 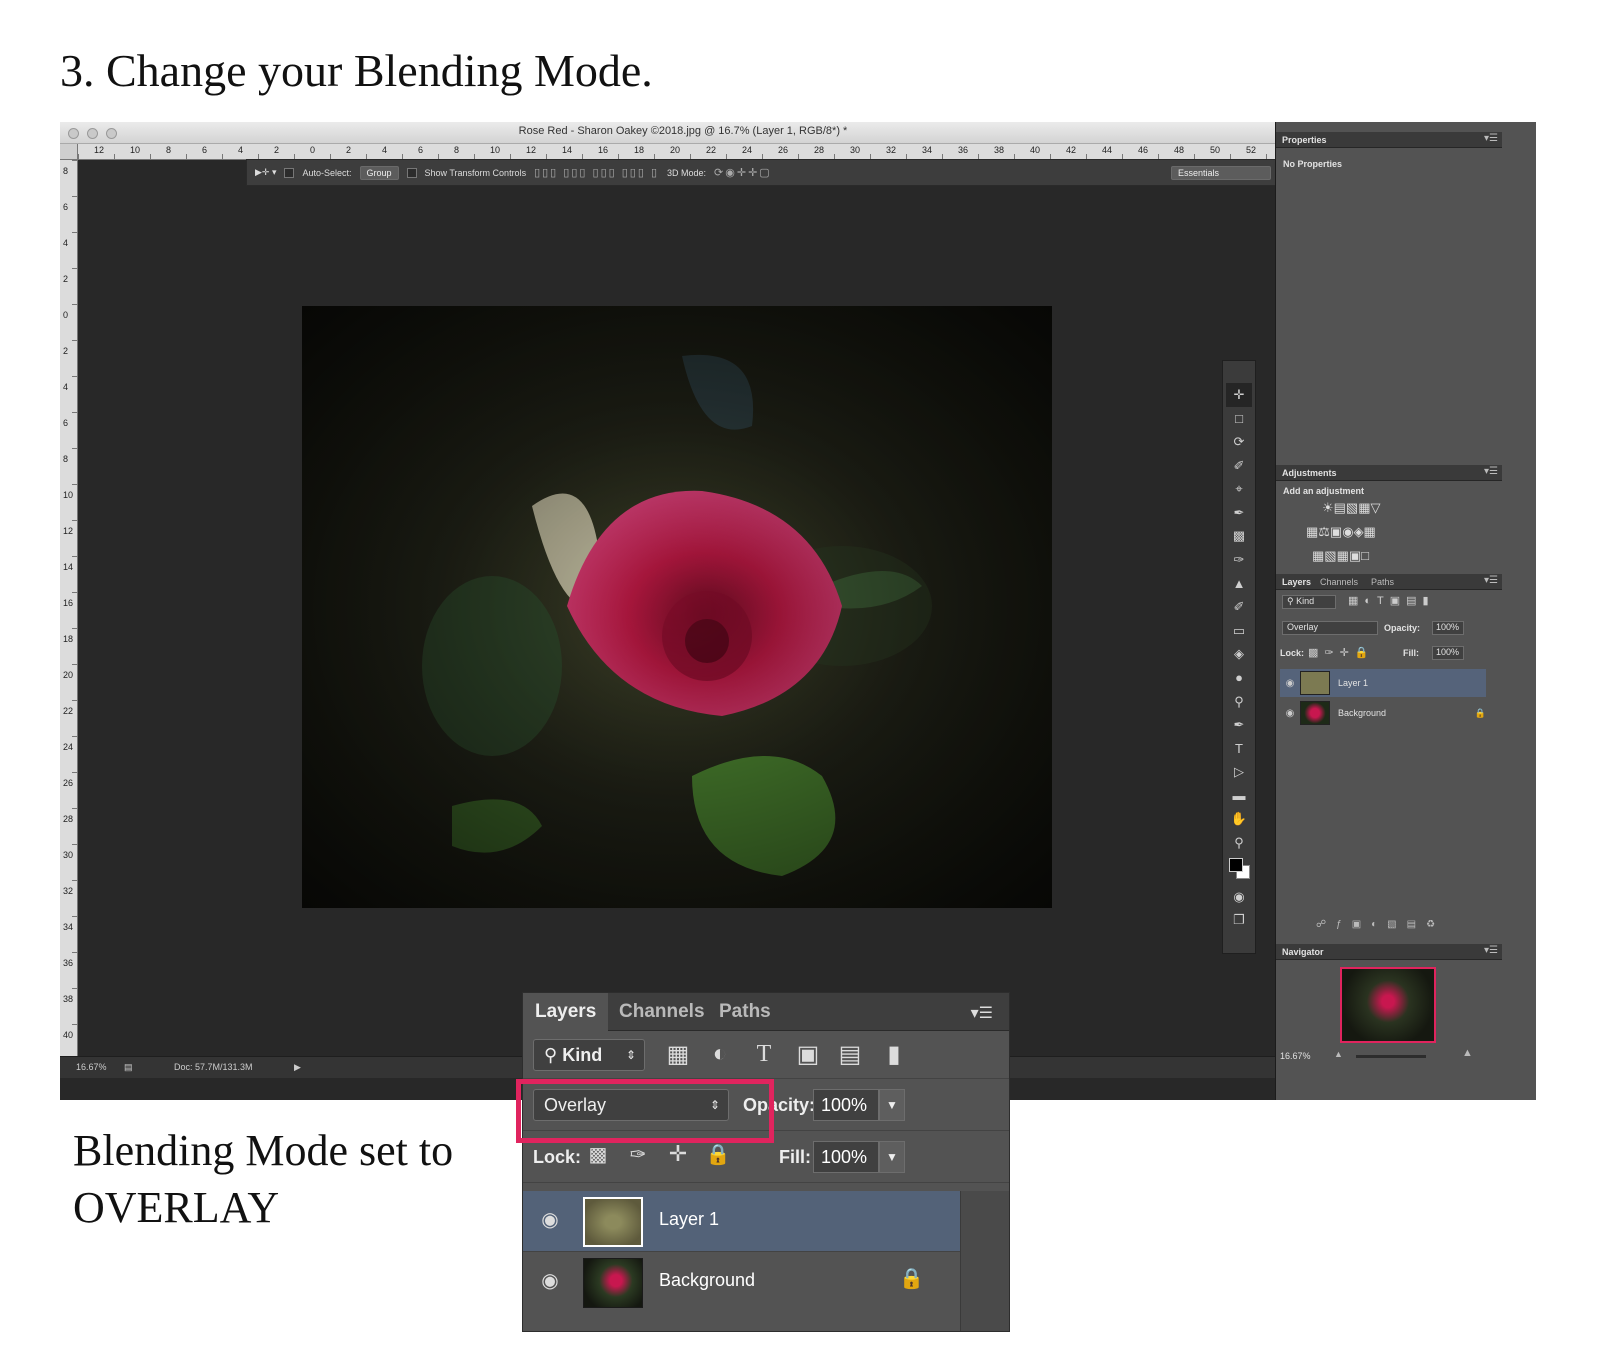 What do you see at coordinates (1239, 655) in the screenshot?
I see `paint-bucket-tool-icon: ◈` at bounding box center [1239, 655].